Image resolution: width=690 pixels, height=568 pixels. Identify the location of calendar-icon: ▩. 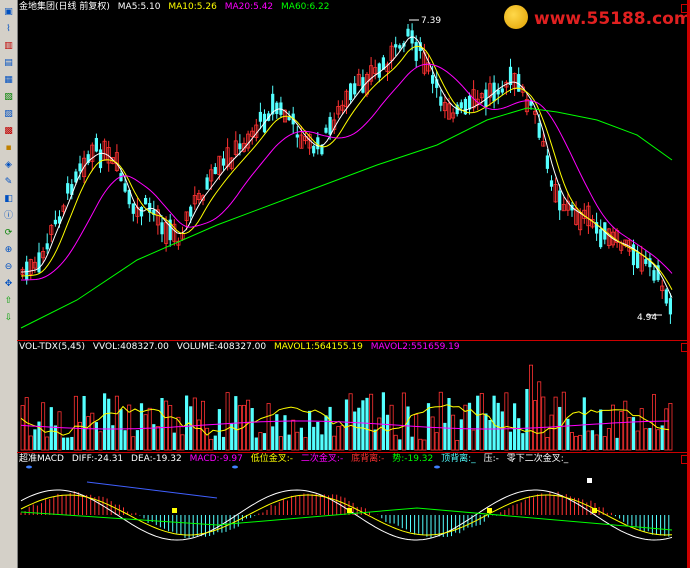
(8, 131).